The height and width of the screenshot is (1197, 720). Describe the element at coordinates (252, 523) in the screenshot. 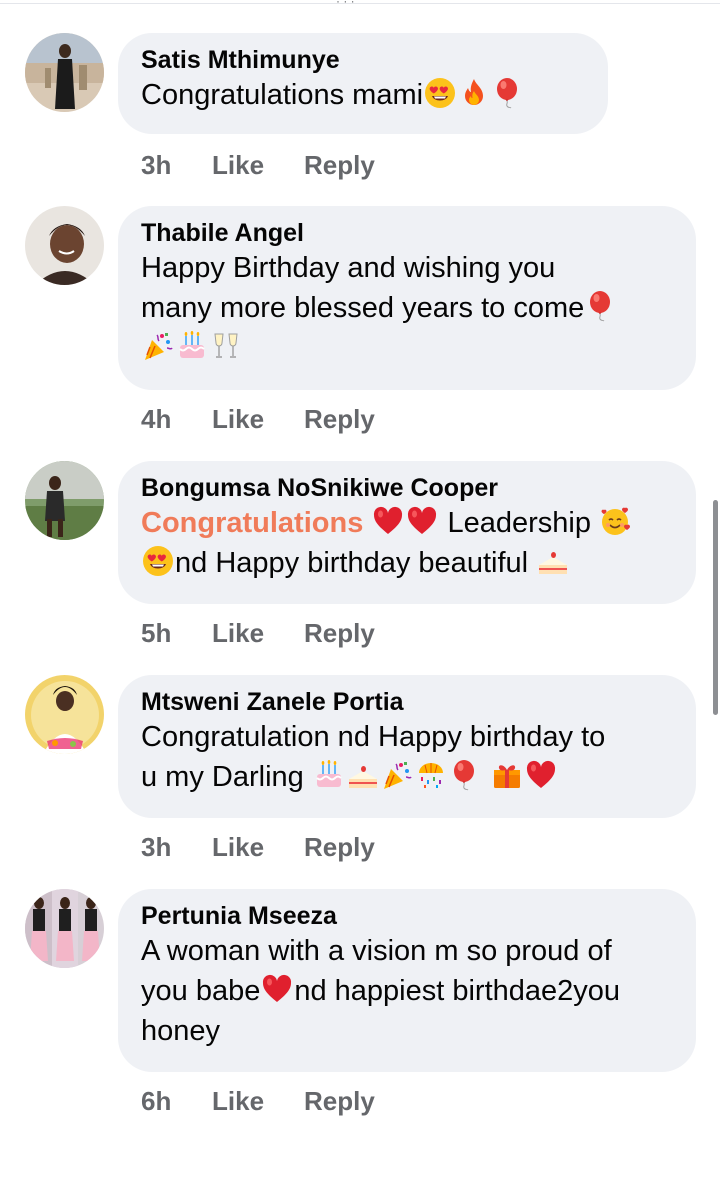

I see `highlighted-text: Congratulations` at that location.